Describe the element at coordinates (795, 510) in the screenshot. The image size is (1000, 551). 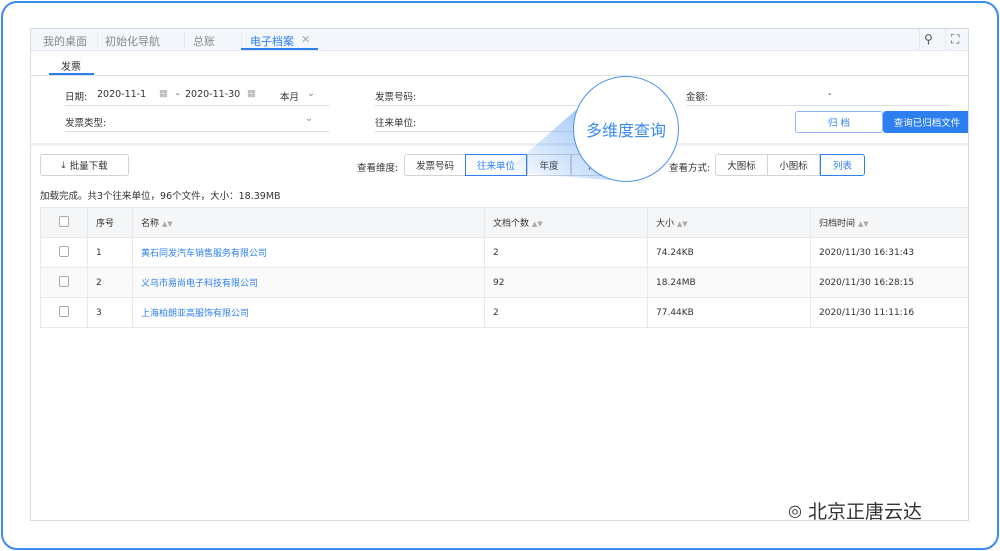
I see `wechat-icon: ◎` at that location.